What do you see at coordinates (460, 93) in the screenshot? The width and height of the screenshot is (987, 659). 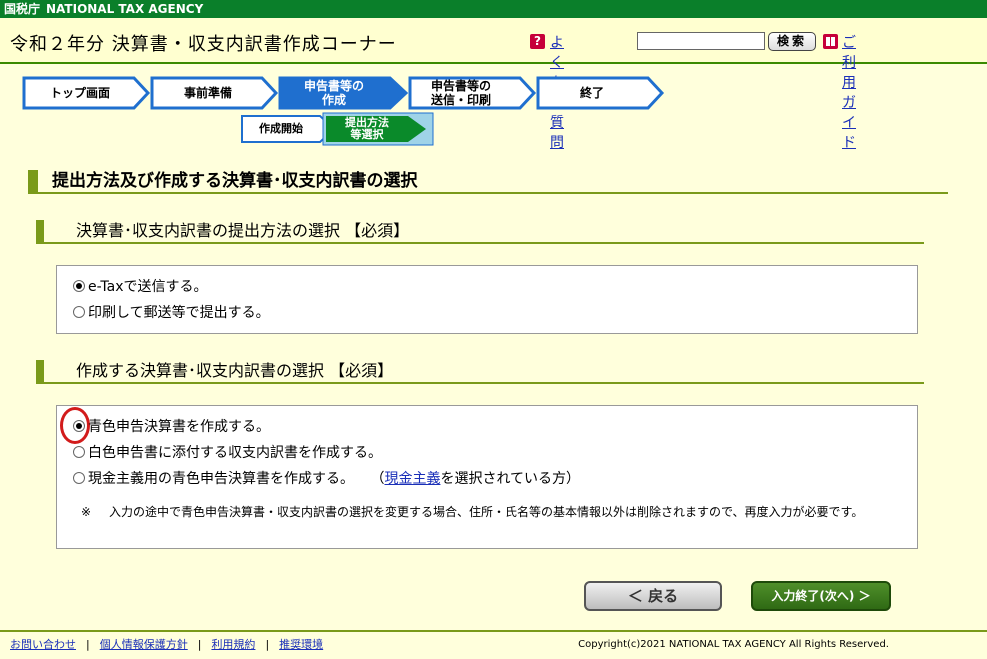 I see `step-label: 申告書等の 送信・印刷` at bounding box center [460, 93].